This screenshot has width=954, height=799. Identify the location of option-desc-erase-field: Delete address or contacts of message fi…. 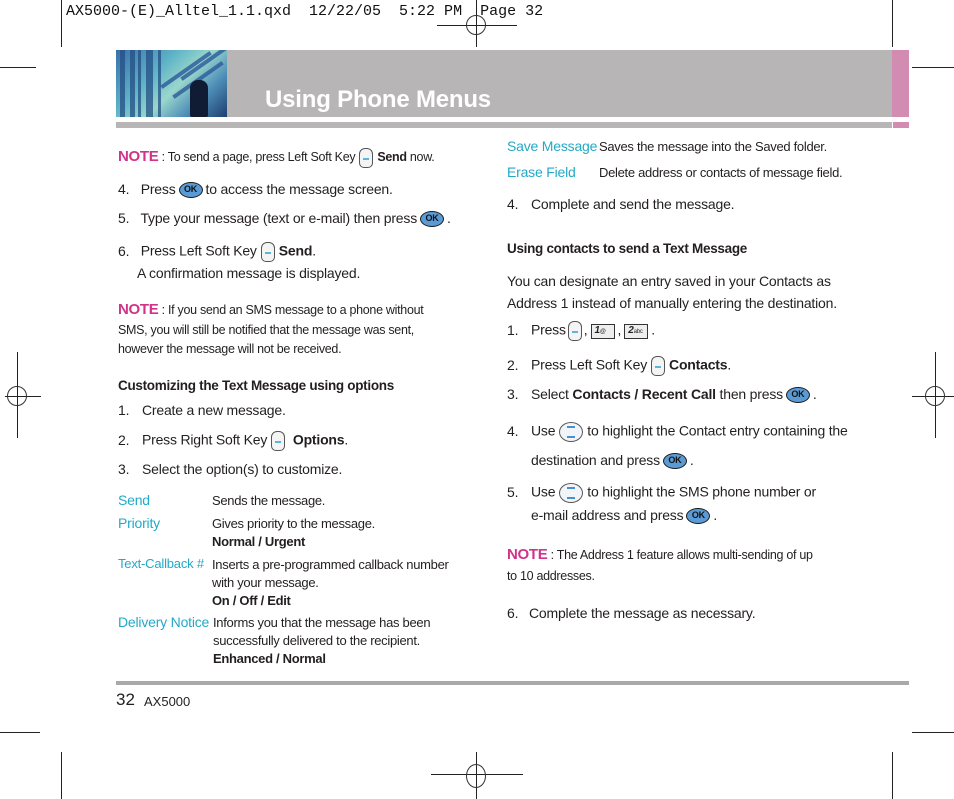
(721, 172).